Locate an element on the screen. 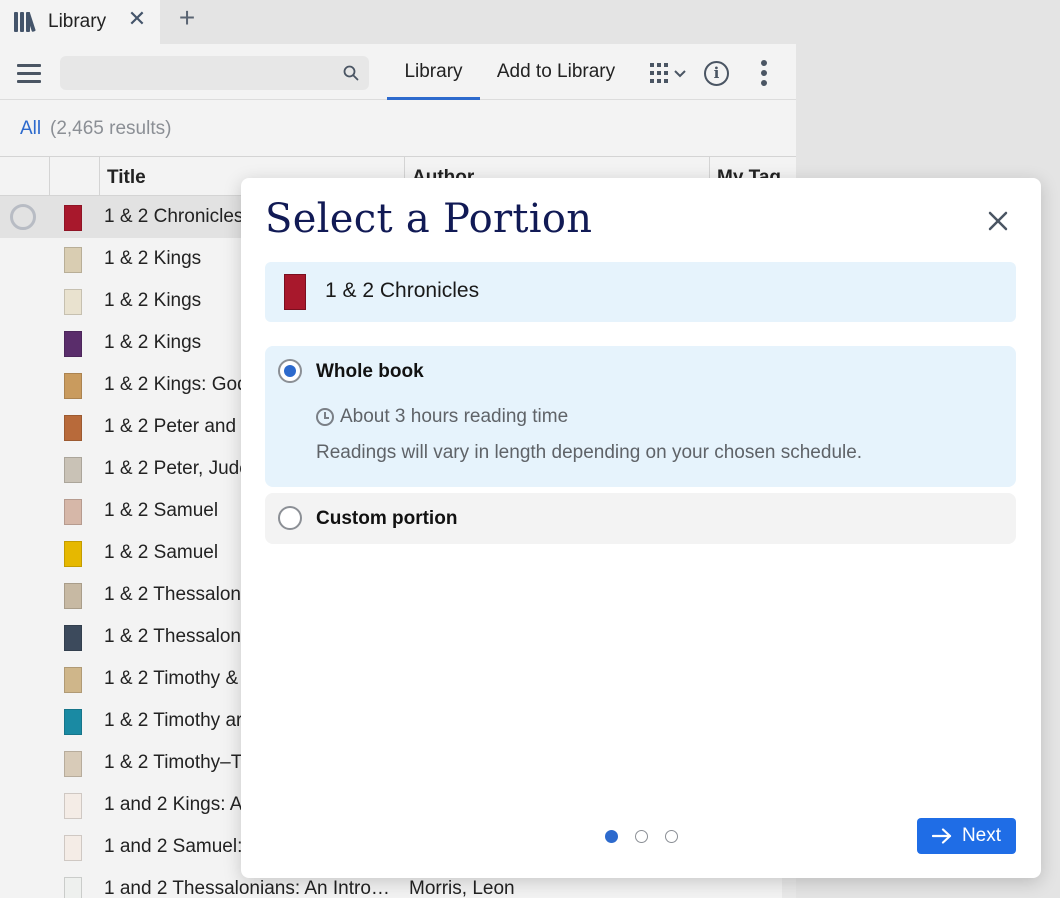 This screenshot has height=898, width=1060. selected-book-banner: 1 & 2 Chronicles is located at coordinates (640, 292).